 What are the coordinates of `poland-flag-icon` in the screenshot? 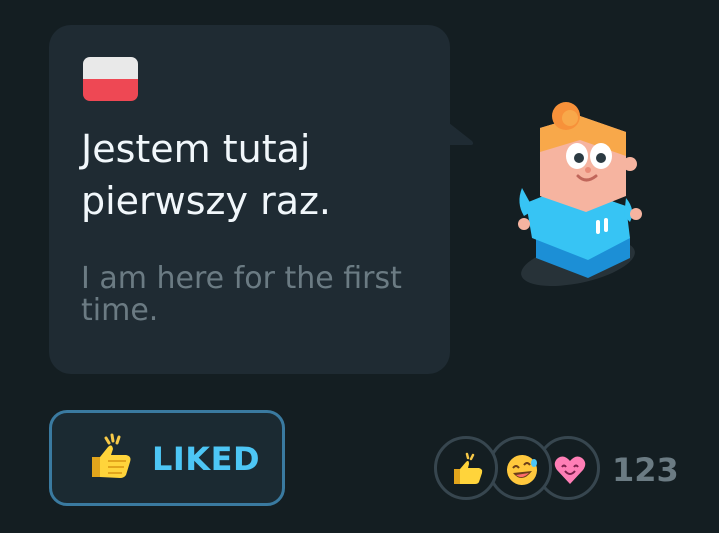 It's located at (110, 79).